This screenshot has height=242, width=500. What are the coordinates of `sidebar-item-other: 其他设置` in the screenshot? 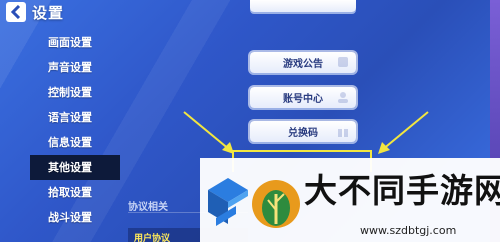 It's located at (75, 167).